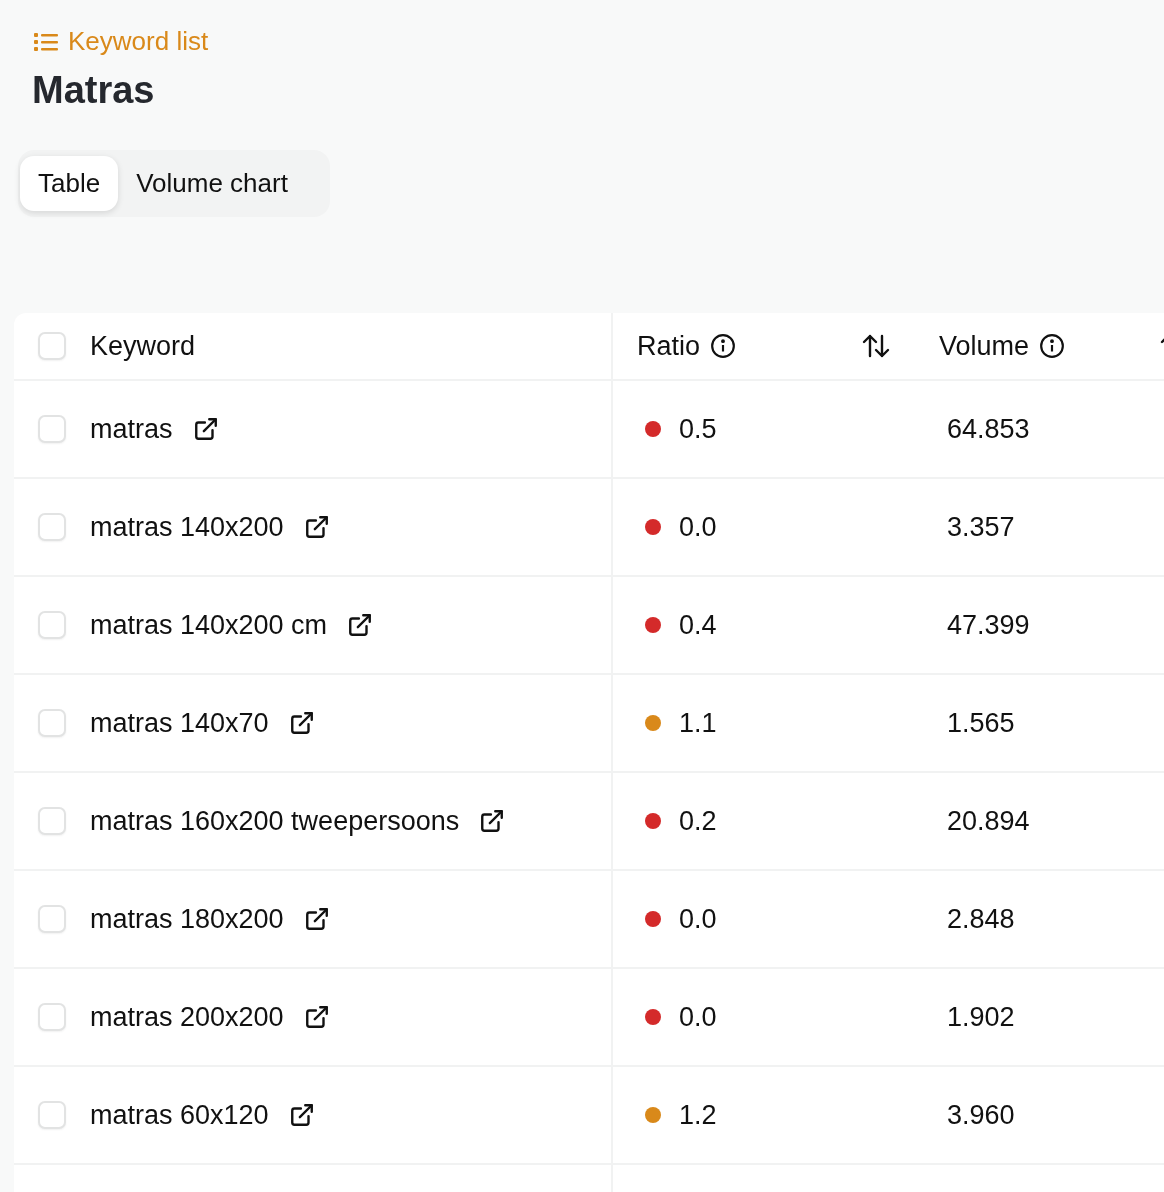 The image size is (1164, 1192). I want to click on keyword-link: matras, so click(131, 429).